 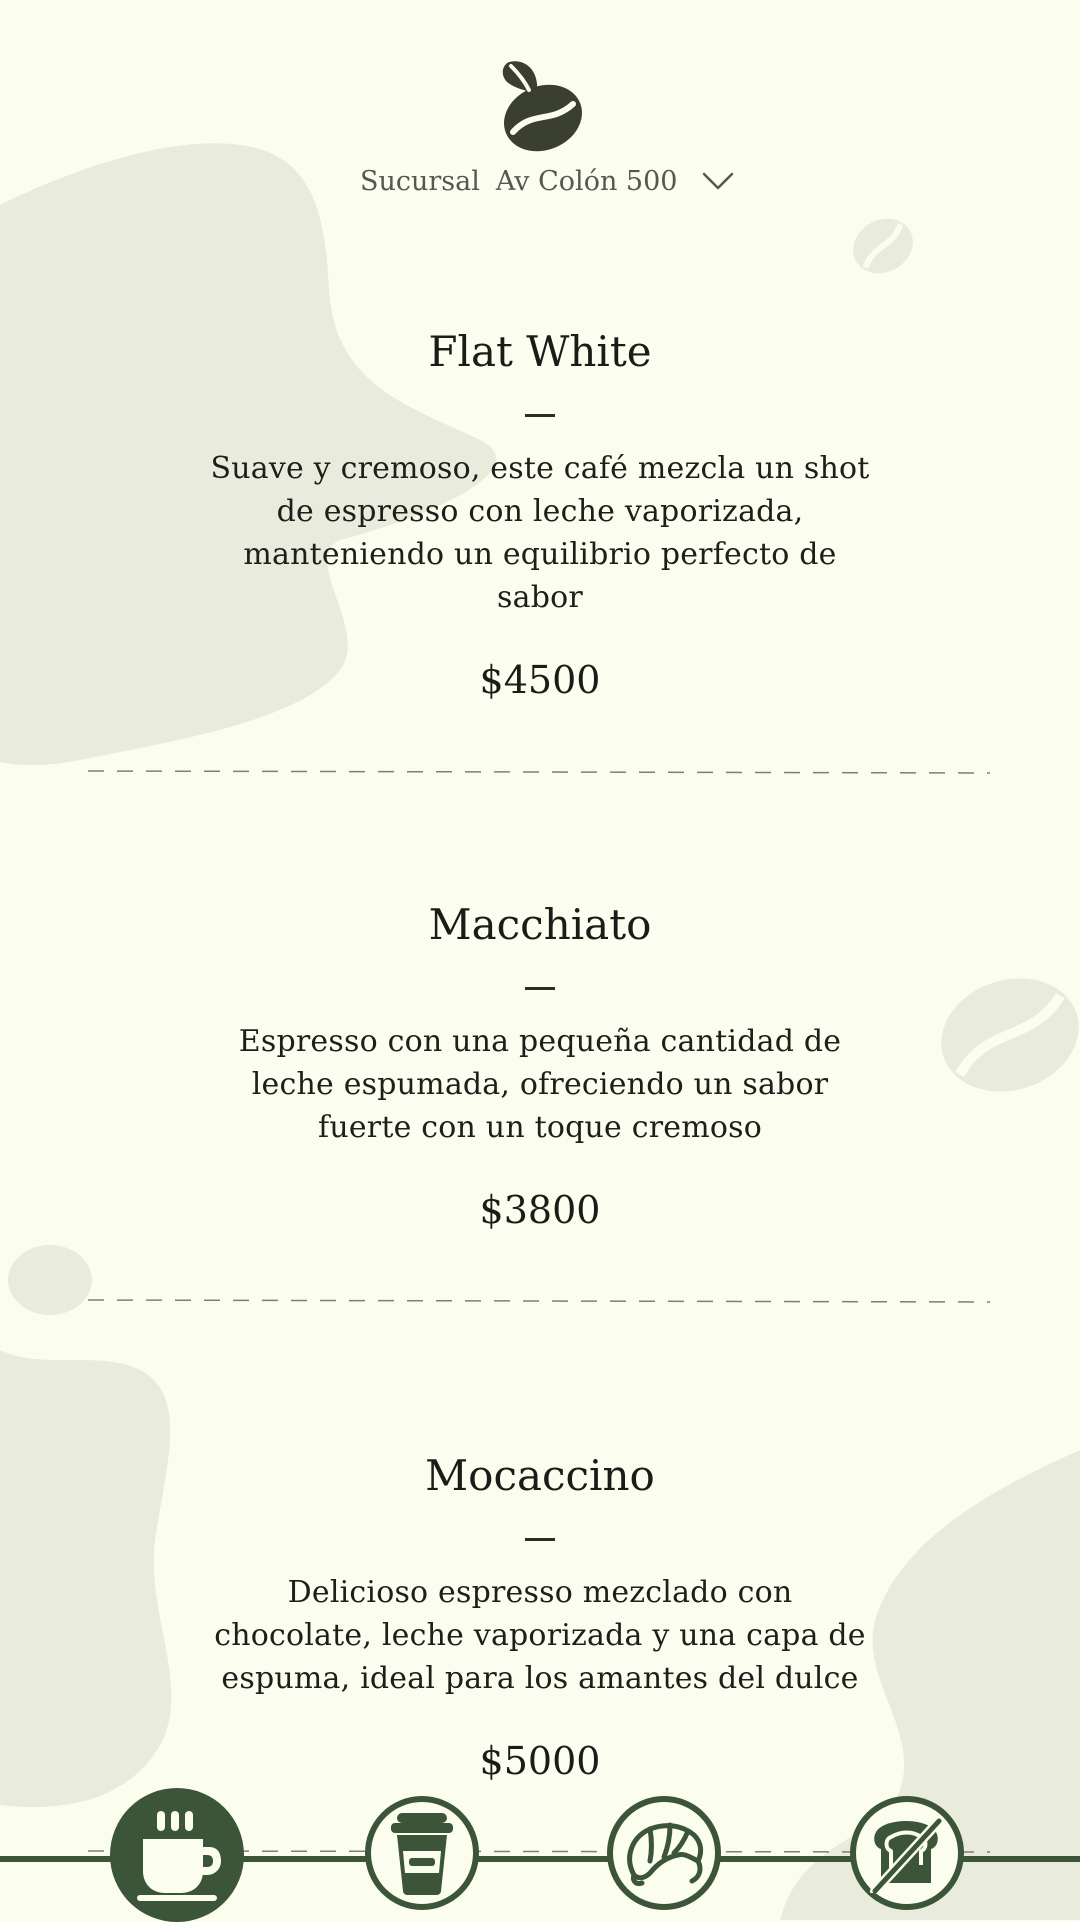 I want to click on nav-button-pastries, so click(x=664, y=1853).